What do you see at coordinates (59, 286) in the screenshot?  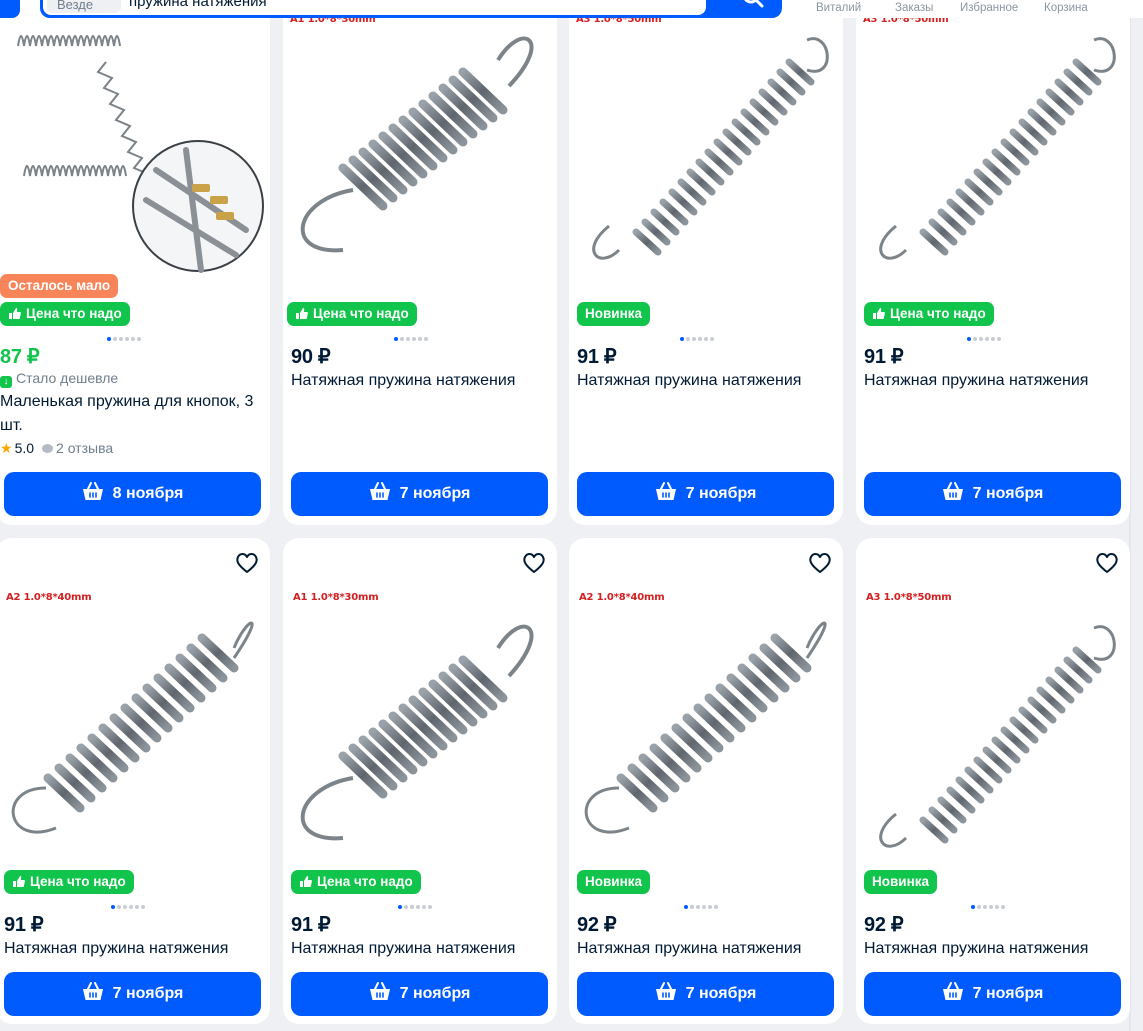 I see `stock-badge: Осталось мало` at bounding box center [59, 286].